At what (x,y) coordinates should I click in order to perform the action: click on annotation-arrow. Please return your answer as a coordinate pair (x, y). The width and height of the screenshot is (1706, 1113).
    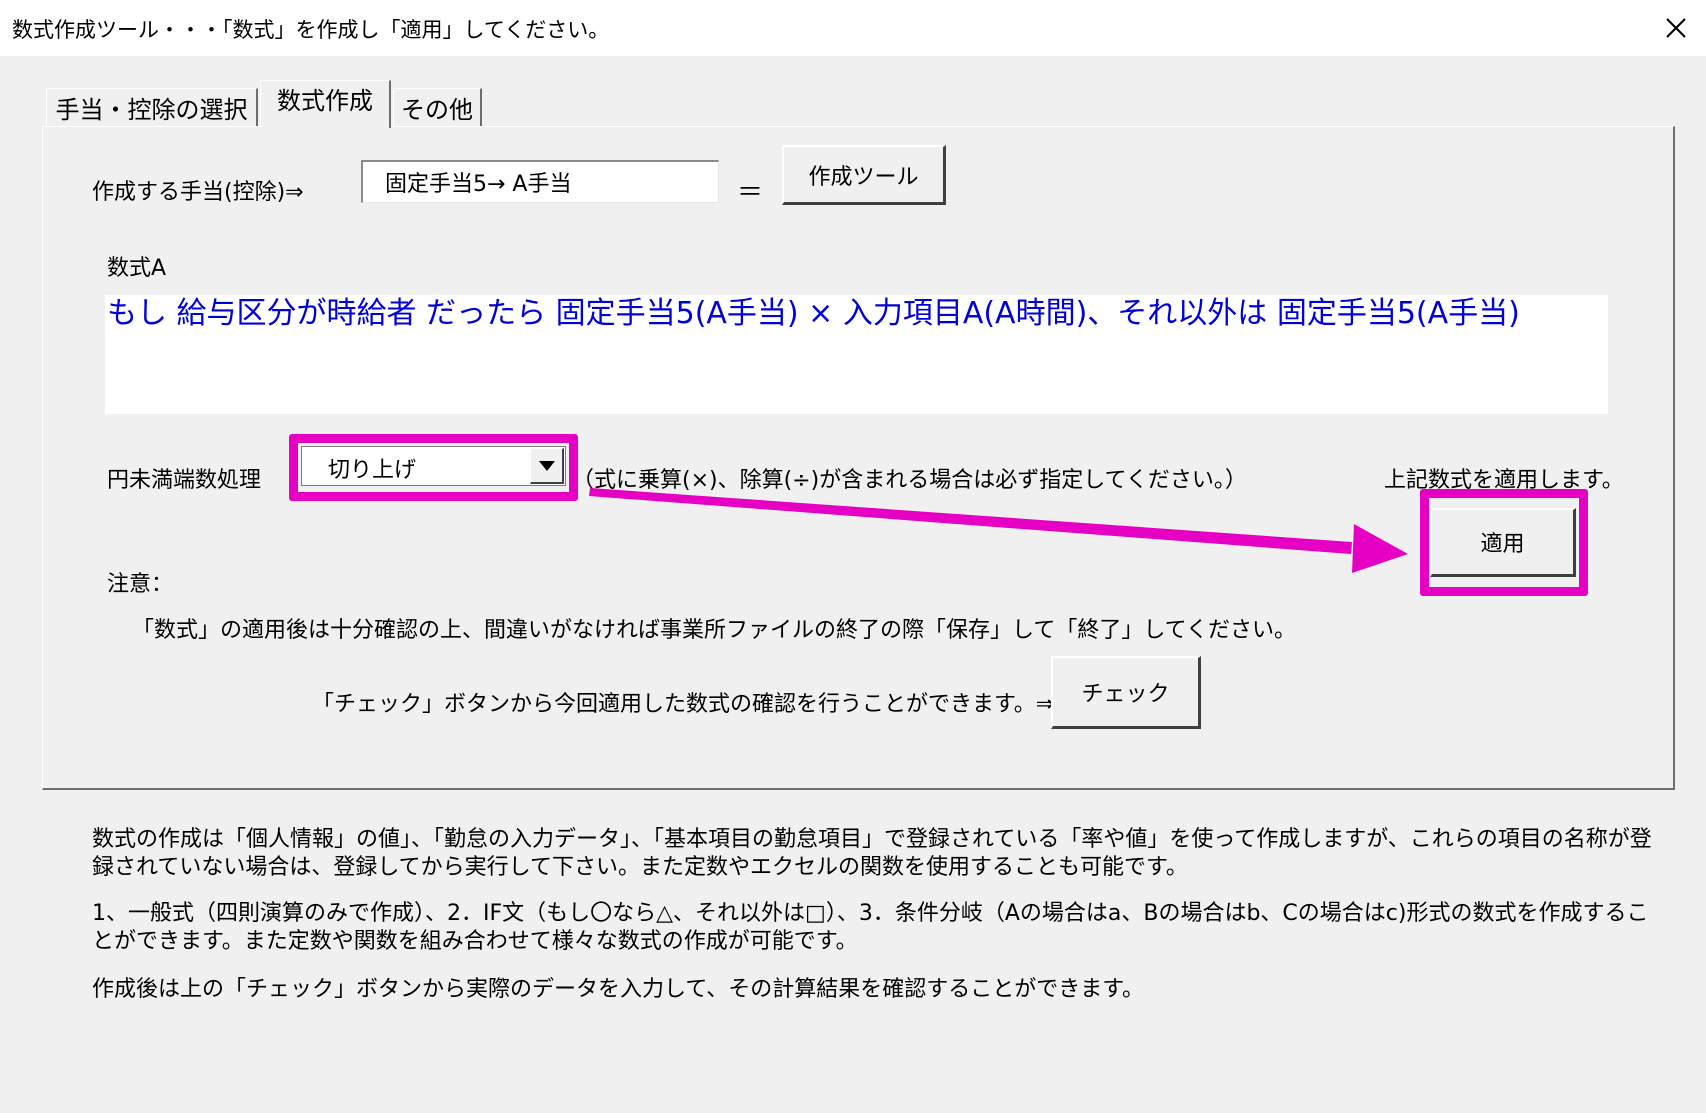
    Looking at the image, I should click on (998, 530).